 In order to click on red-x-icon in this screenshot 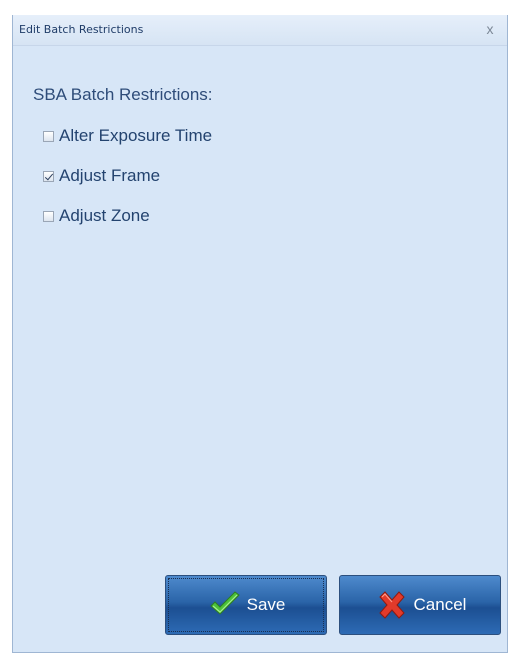, I will do `click(391, 605)`.